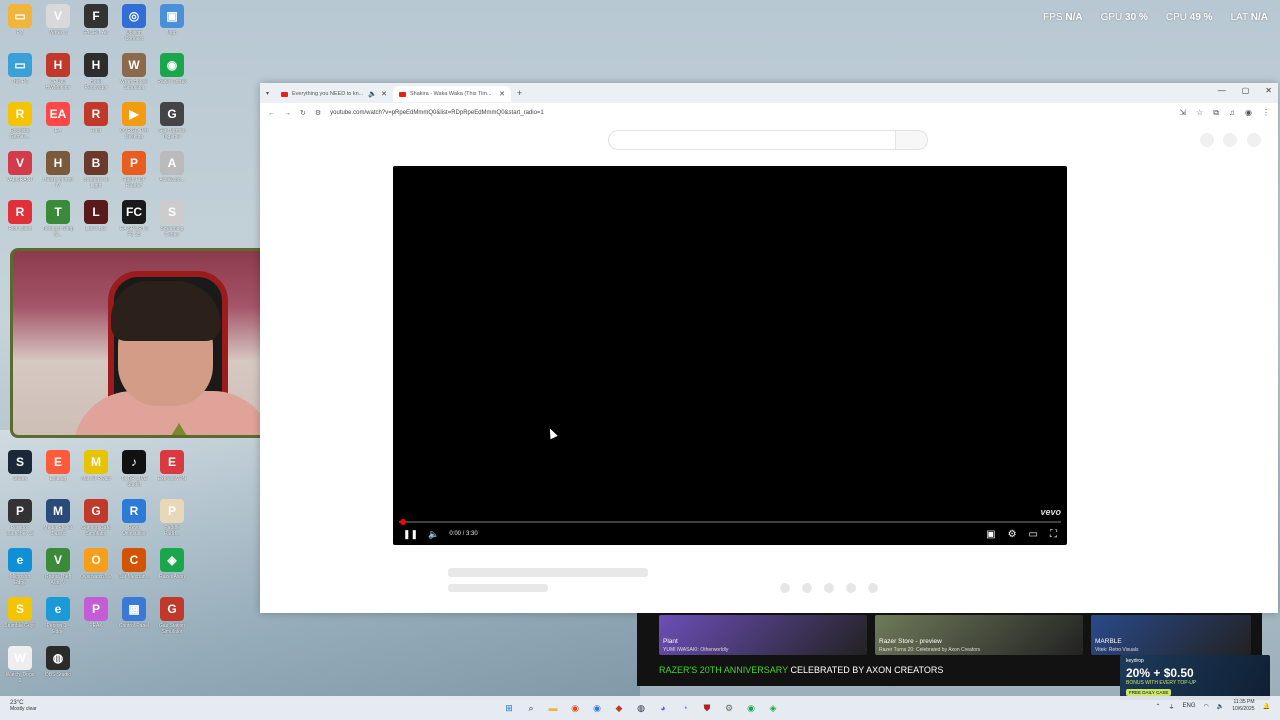 This screenshot has width=1280, height=720. I want to click on bookmark-star-icon: ☆, so click(1199, 113).